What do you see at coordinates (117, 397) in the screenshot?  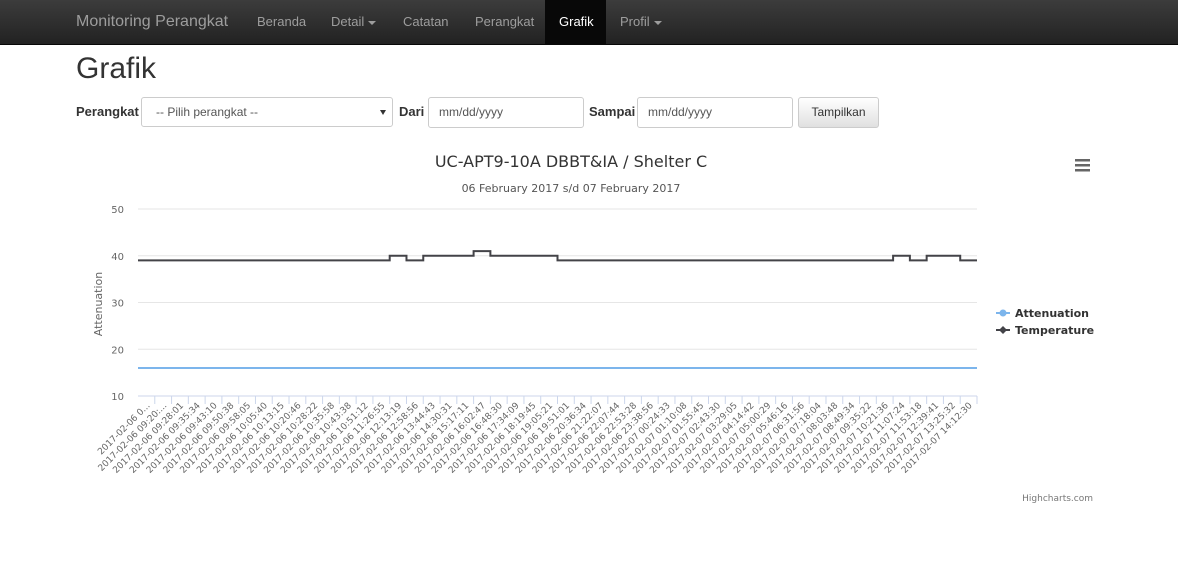 I see `y-tick-label: 10` at bounding box center [117, 397].